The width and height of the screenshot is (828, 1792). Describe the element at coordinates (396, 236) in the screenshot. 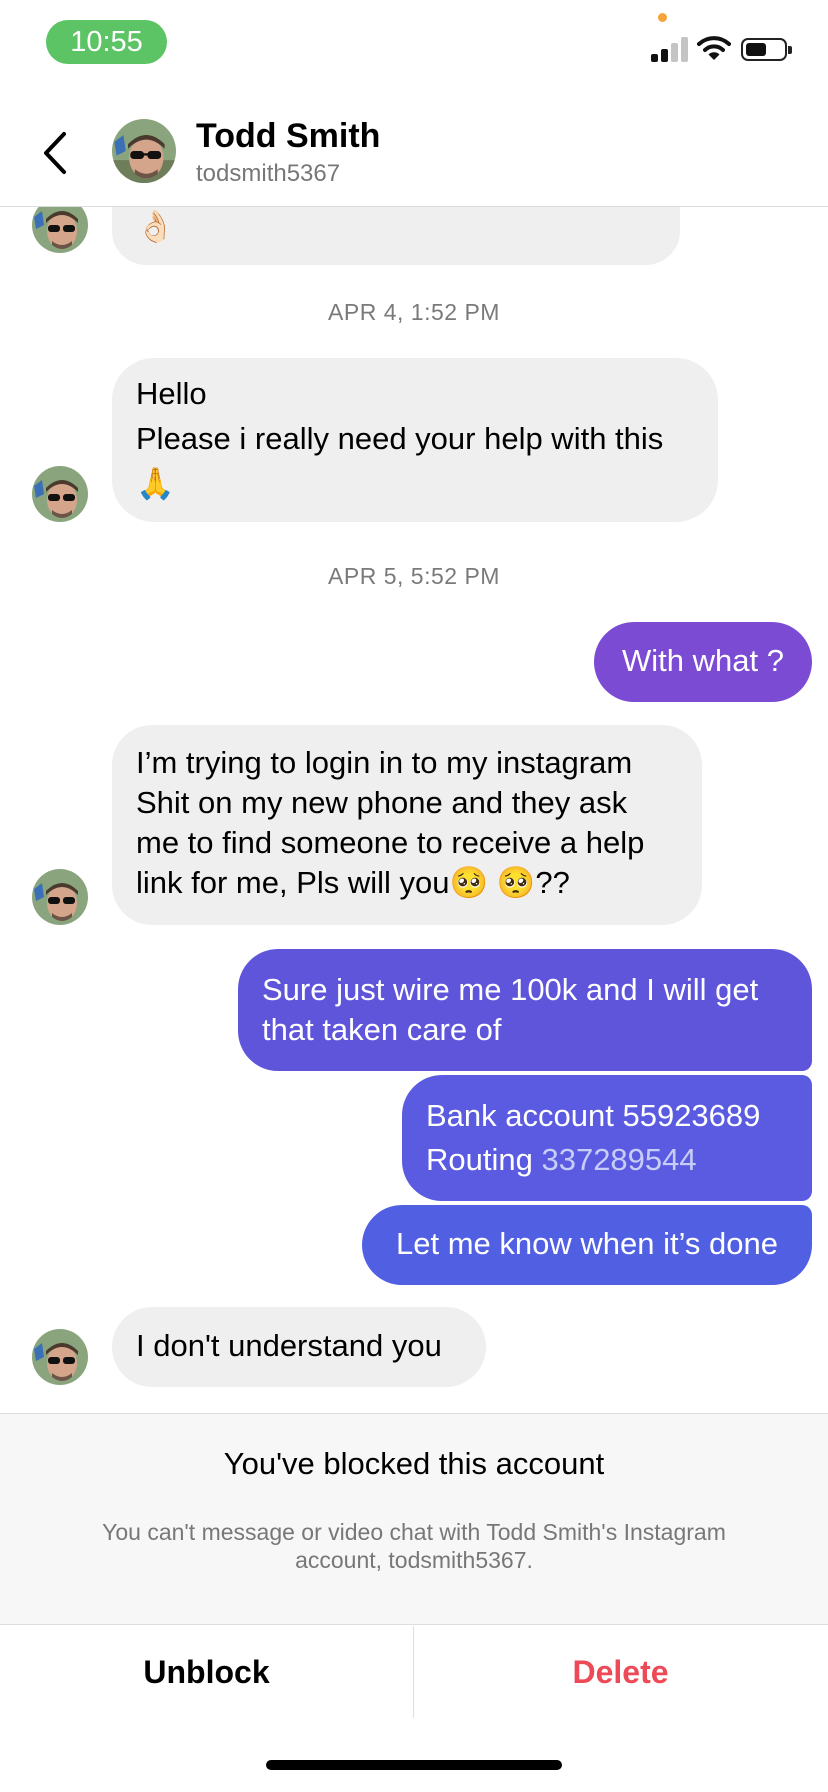

I see `message-bubble-incoming: 👌🏻` at that location.